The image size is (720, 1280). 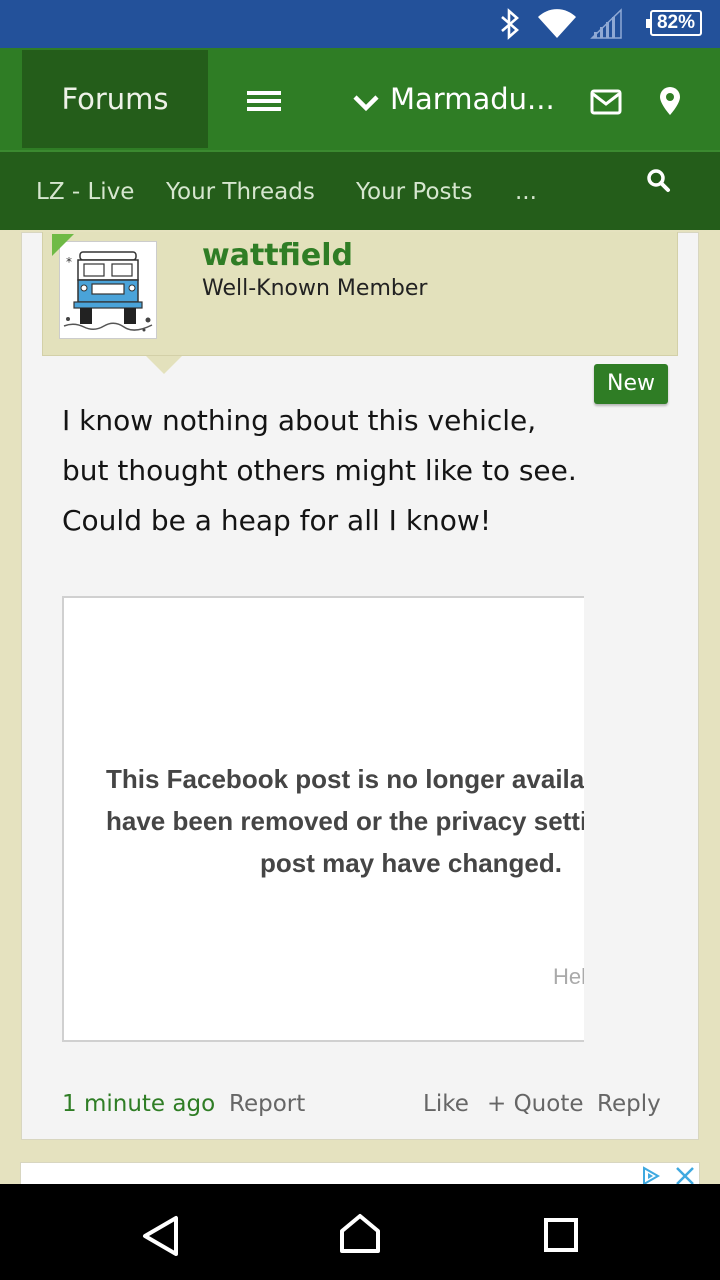 What do you see at coordinates (560, 1232) in the screenshot?
I see `recents-icon` at bounding box center [560, 1232].